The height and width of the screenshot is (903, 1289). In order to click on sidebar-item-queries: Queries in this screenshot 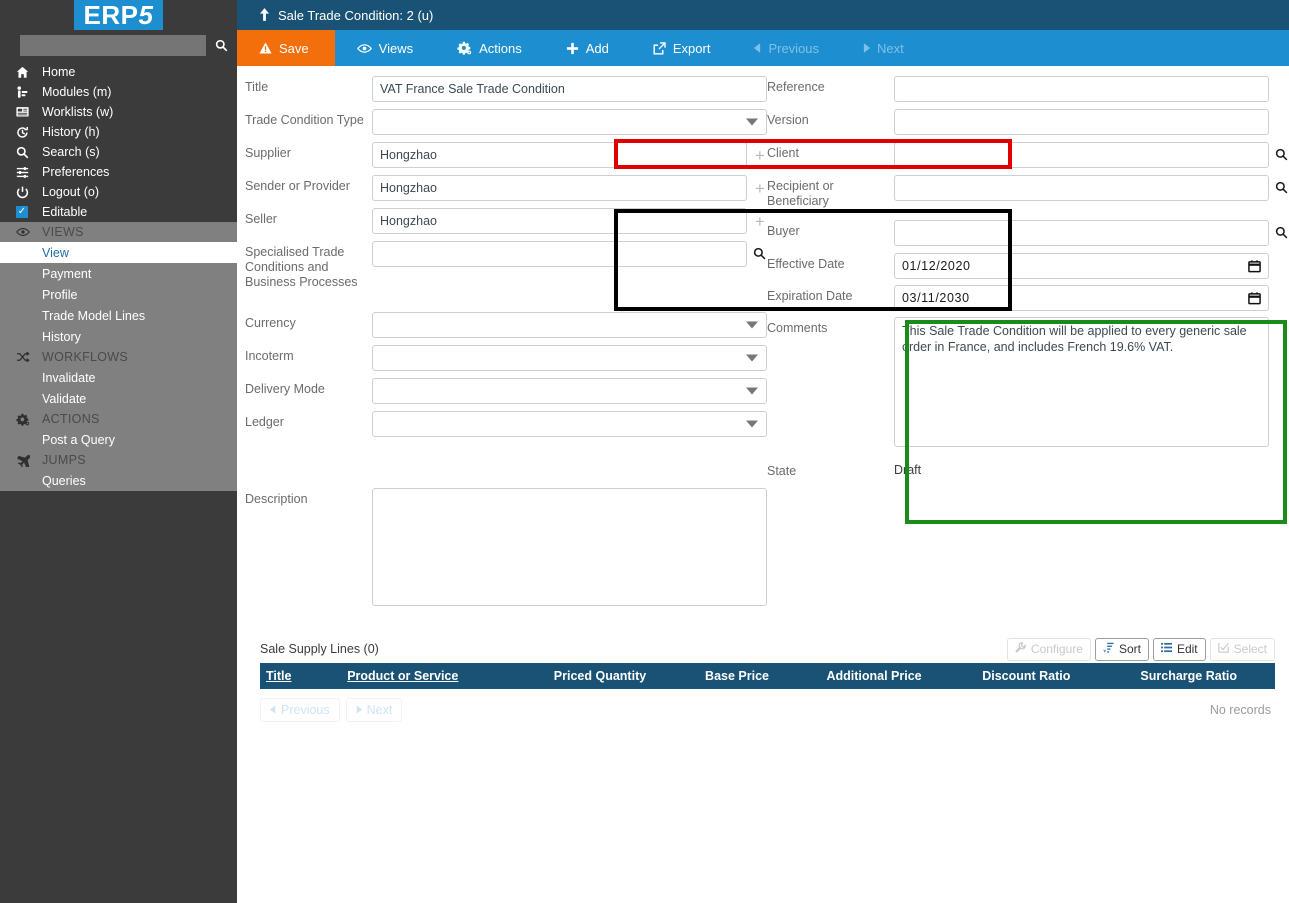, I will do `click(118, 480)`.